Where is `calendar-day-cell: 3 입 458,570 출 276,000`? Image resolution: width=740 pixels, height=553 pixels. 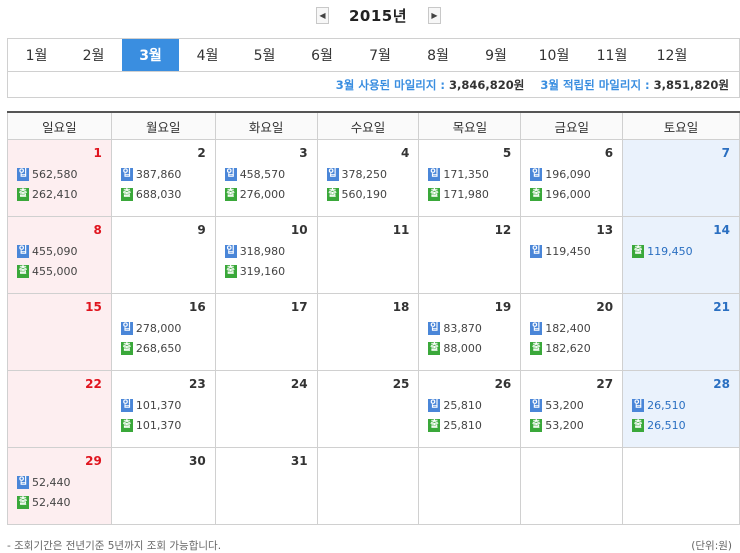 calendar-day-cell: 3 입 458,570 출 276,000 is located at coordinates (266, 178).